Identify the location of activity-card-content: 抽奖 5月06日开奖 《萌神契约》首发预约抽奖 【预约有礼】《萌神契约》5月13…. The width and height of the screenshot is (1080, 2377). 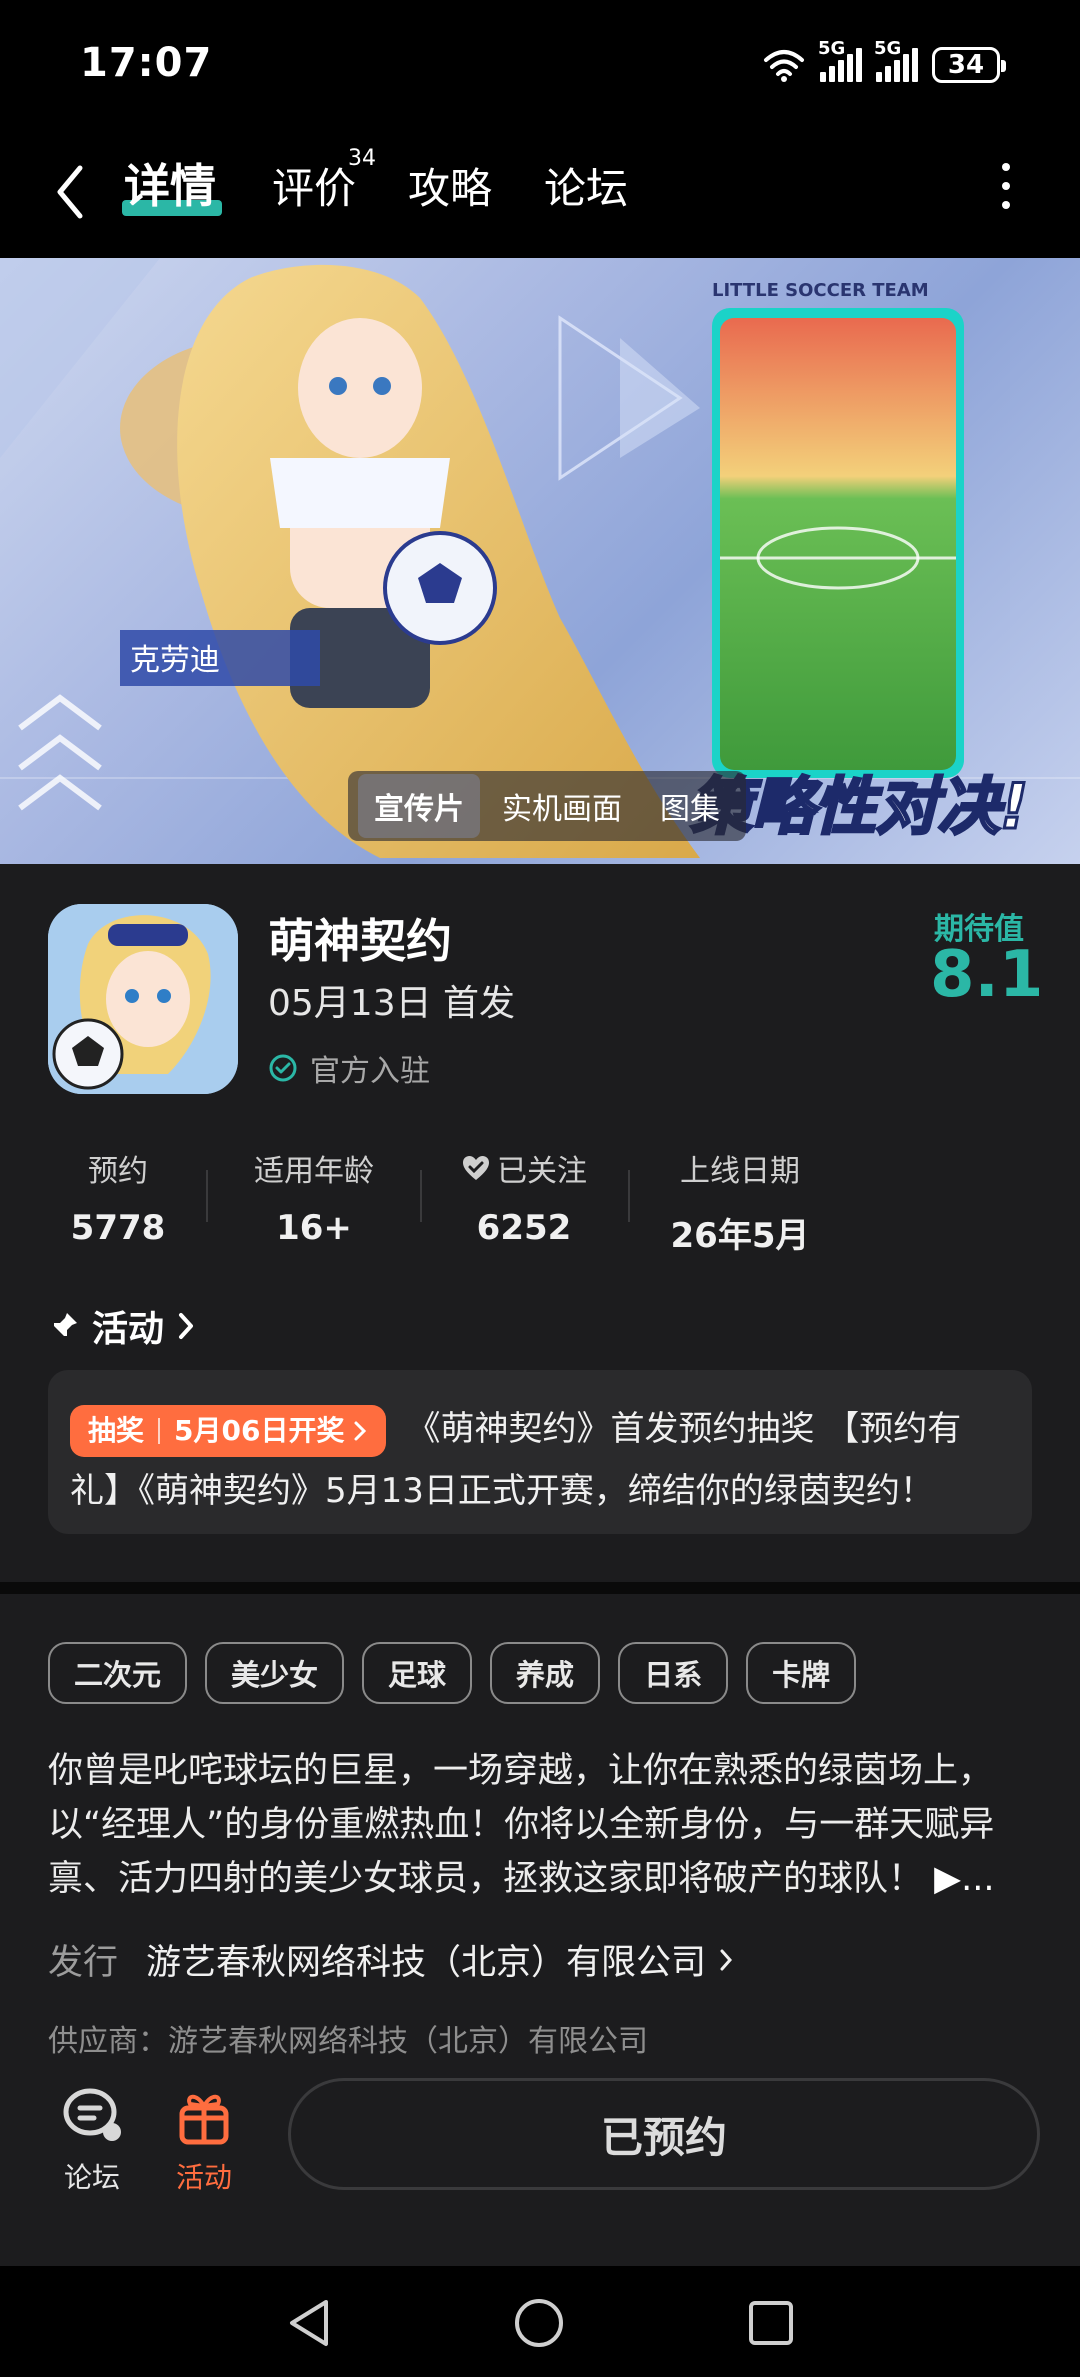
(540, 1460).